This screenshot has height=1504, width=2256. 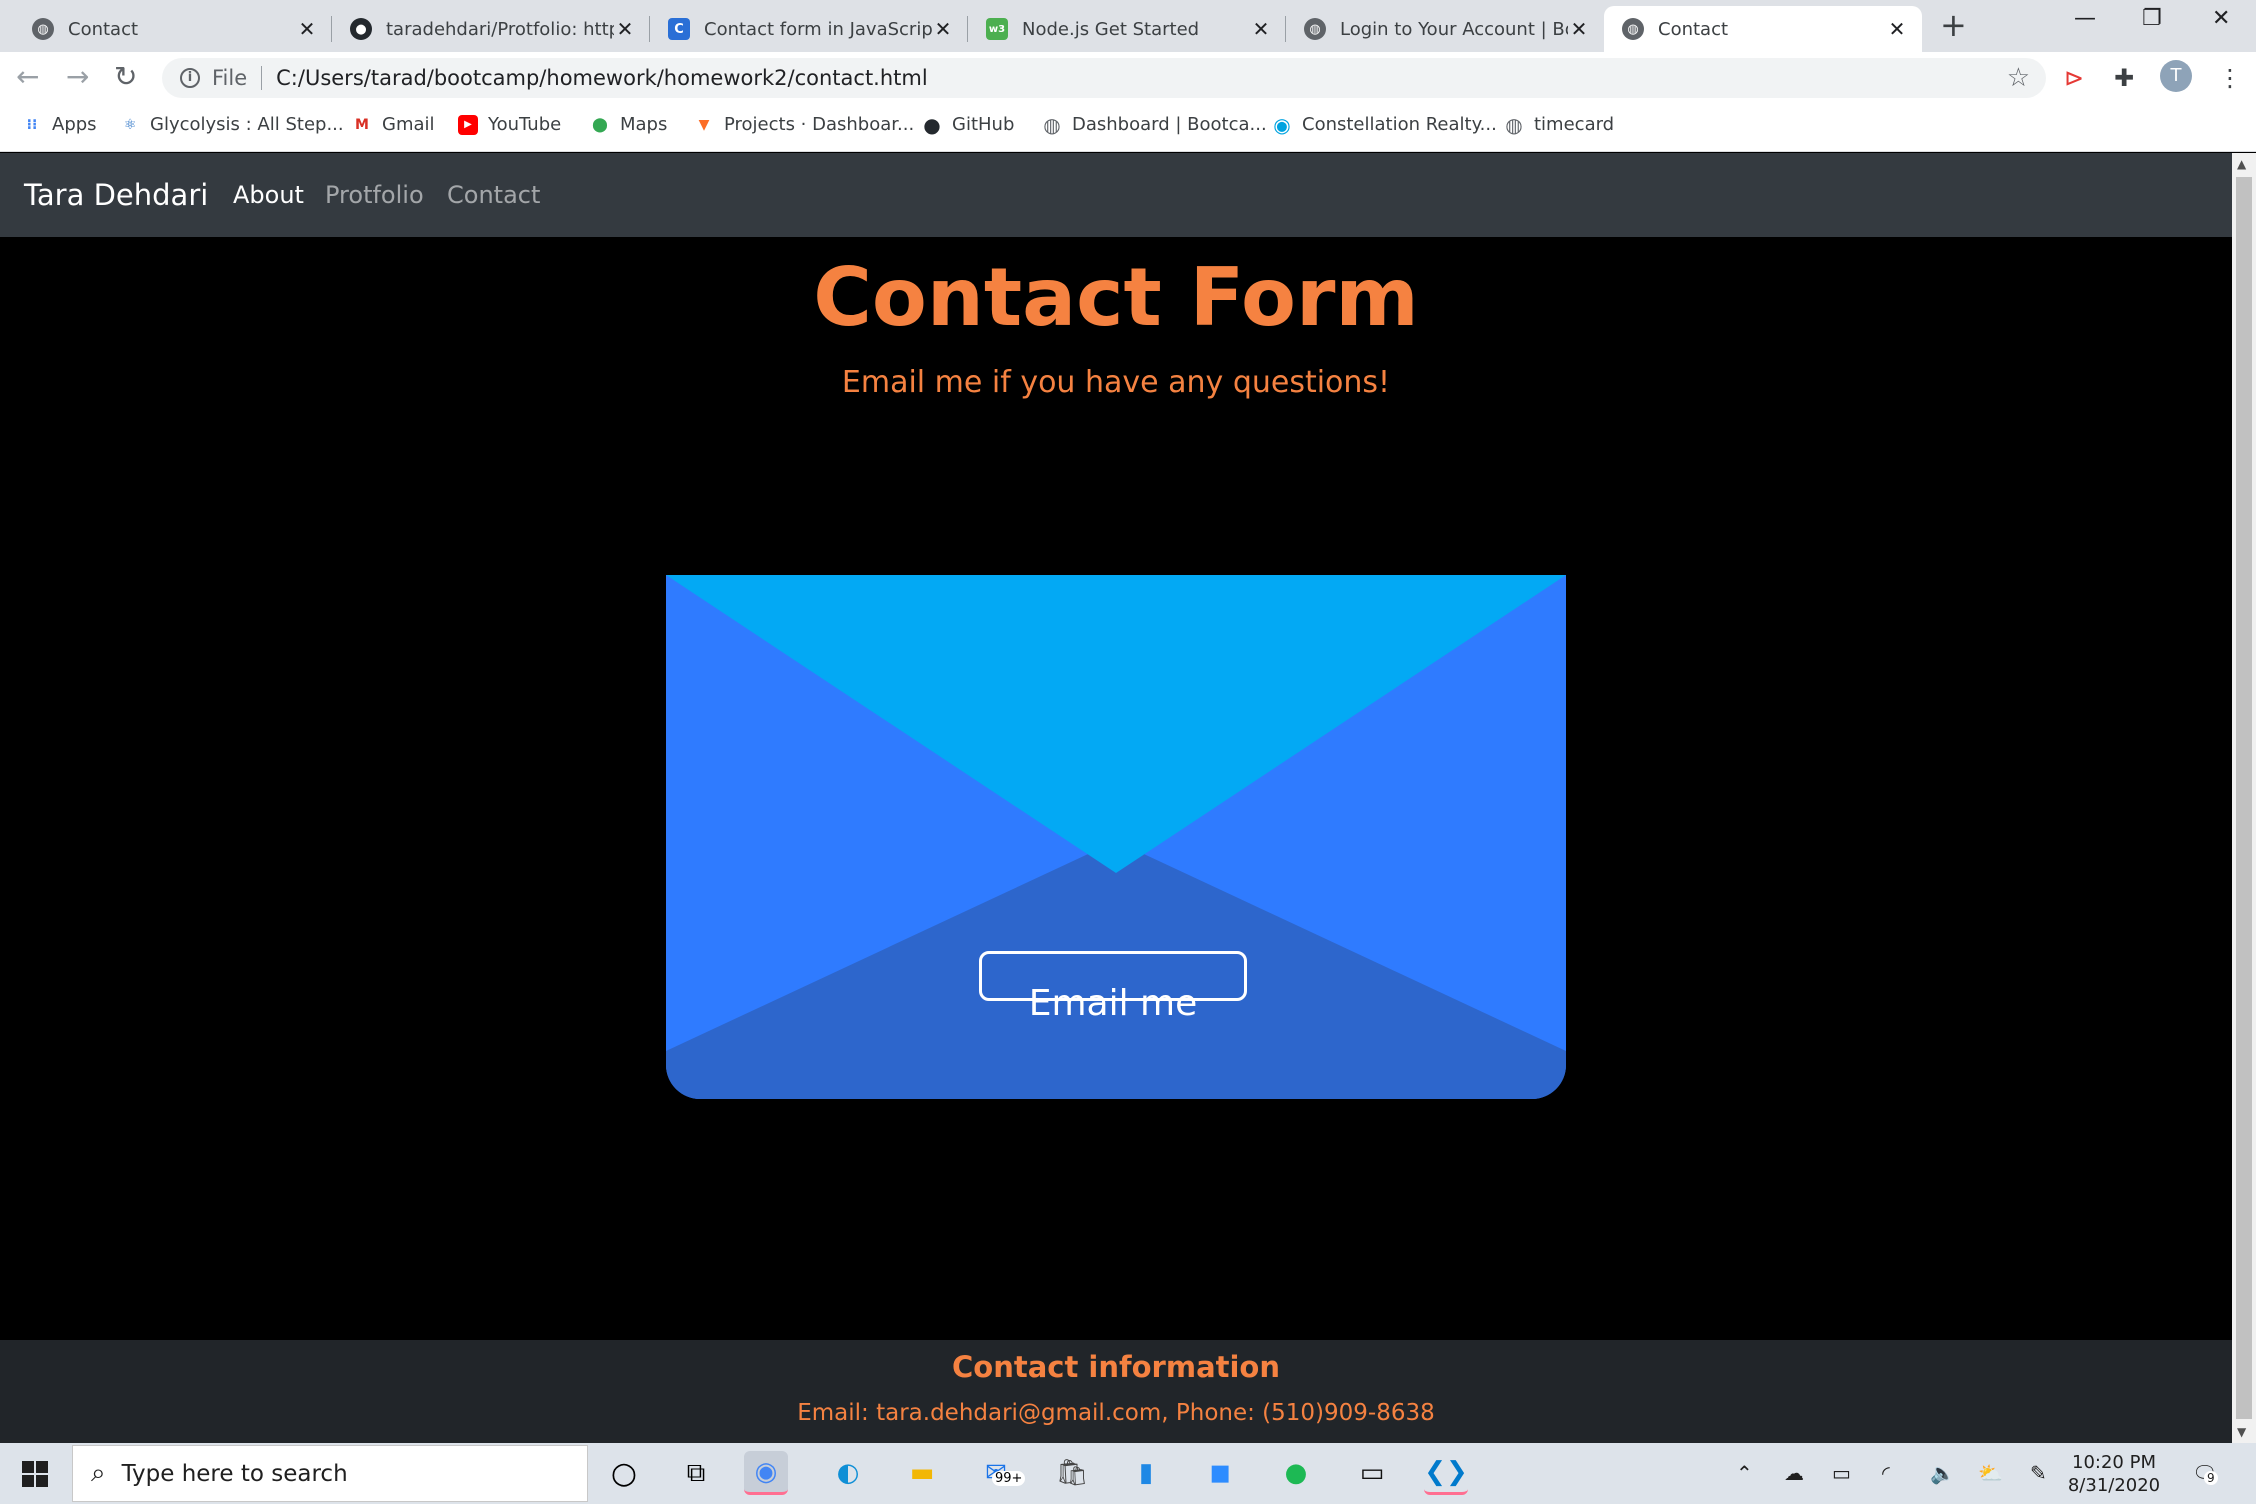 I want to click on battery-icon: ▭, so click(x=1841, y=1473).